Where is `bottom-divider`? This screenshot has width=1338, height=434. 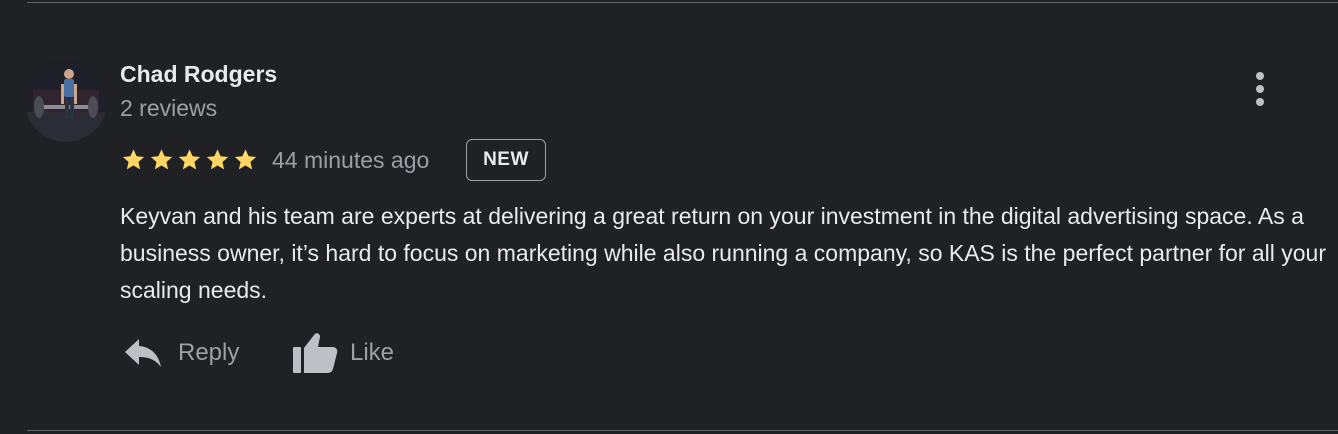 bottom-divider is located at coordinates (682, 430).